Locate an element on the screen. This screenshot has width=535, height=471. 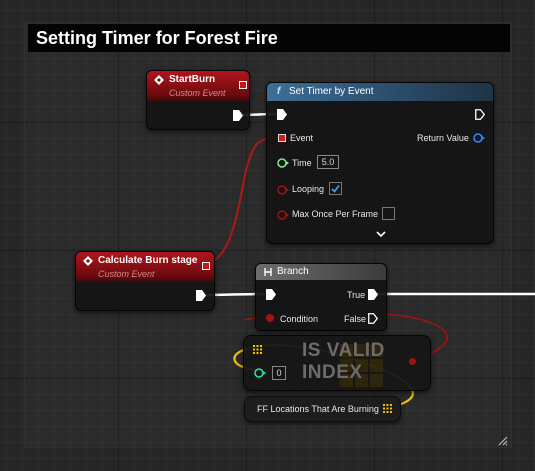
calc-burn-subtitle: Custom Event is located at coordinates (126, 274).